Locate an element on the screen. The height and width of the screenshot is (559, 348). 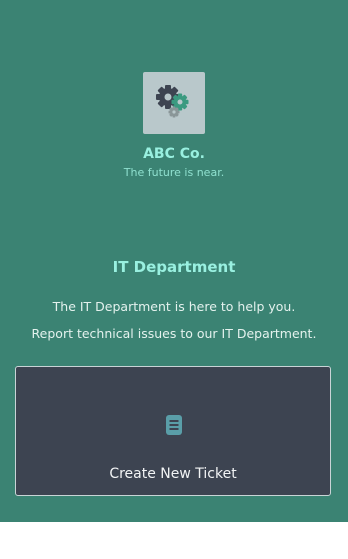
department-title: IT Department is located at coordinates (174, 267).